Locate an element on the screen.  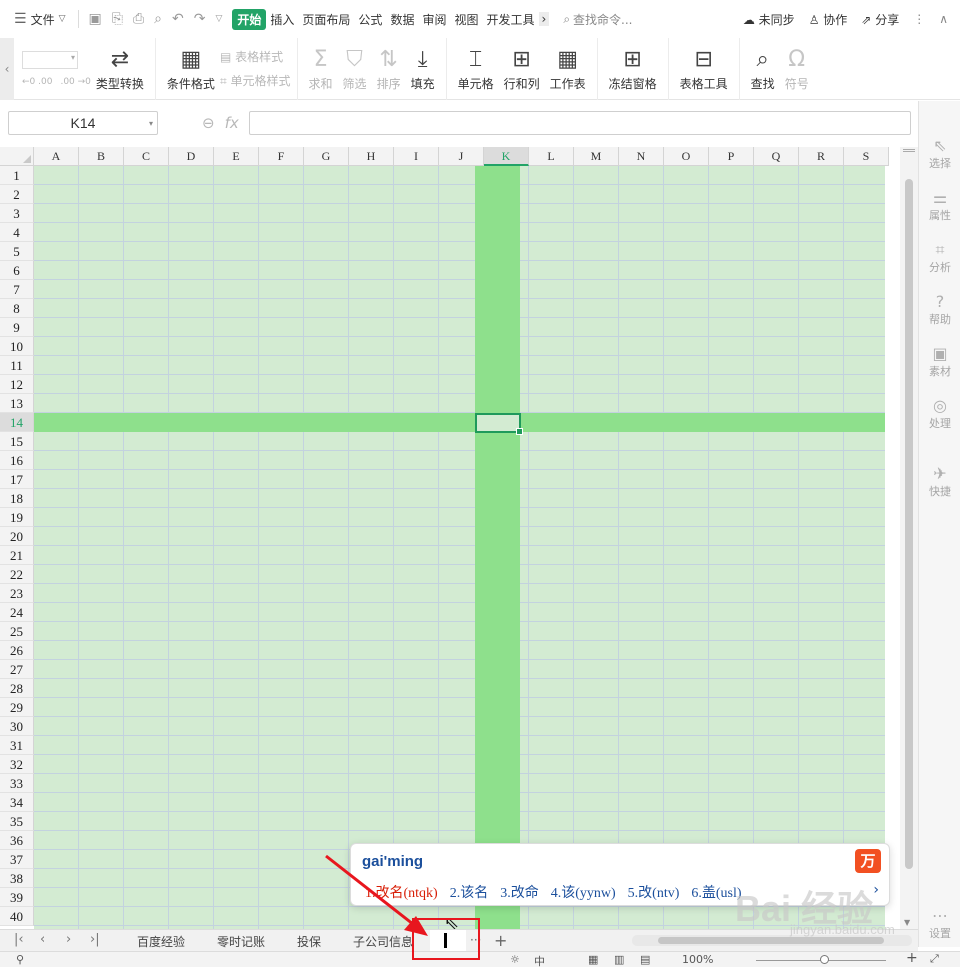
export-icon: ⎘ is located at coordinates (117, 19).